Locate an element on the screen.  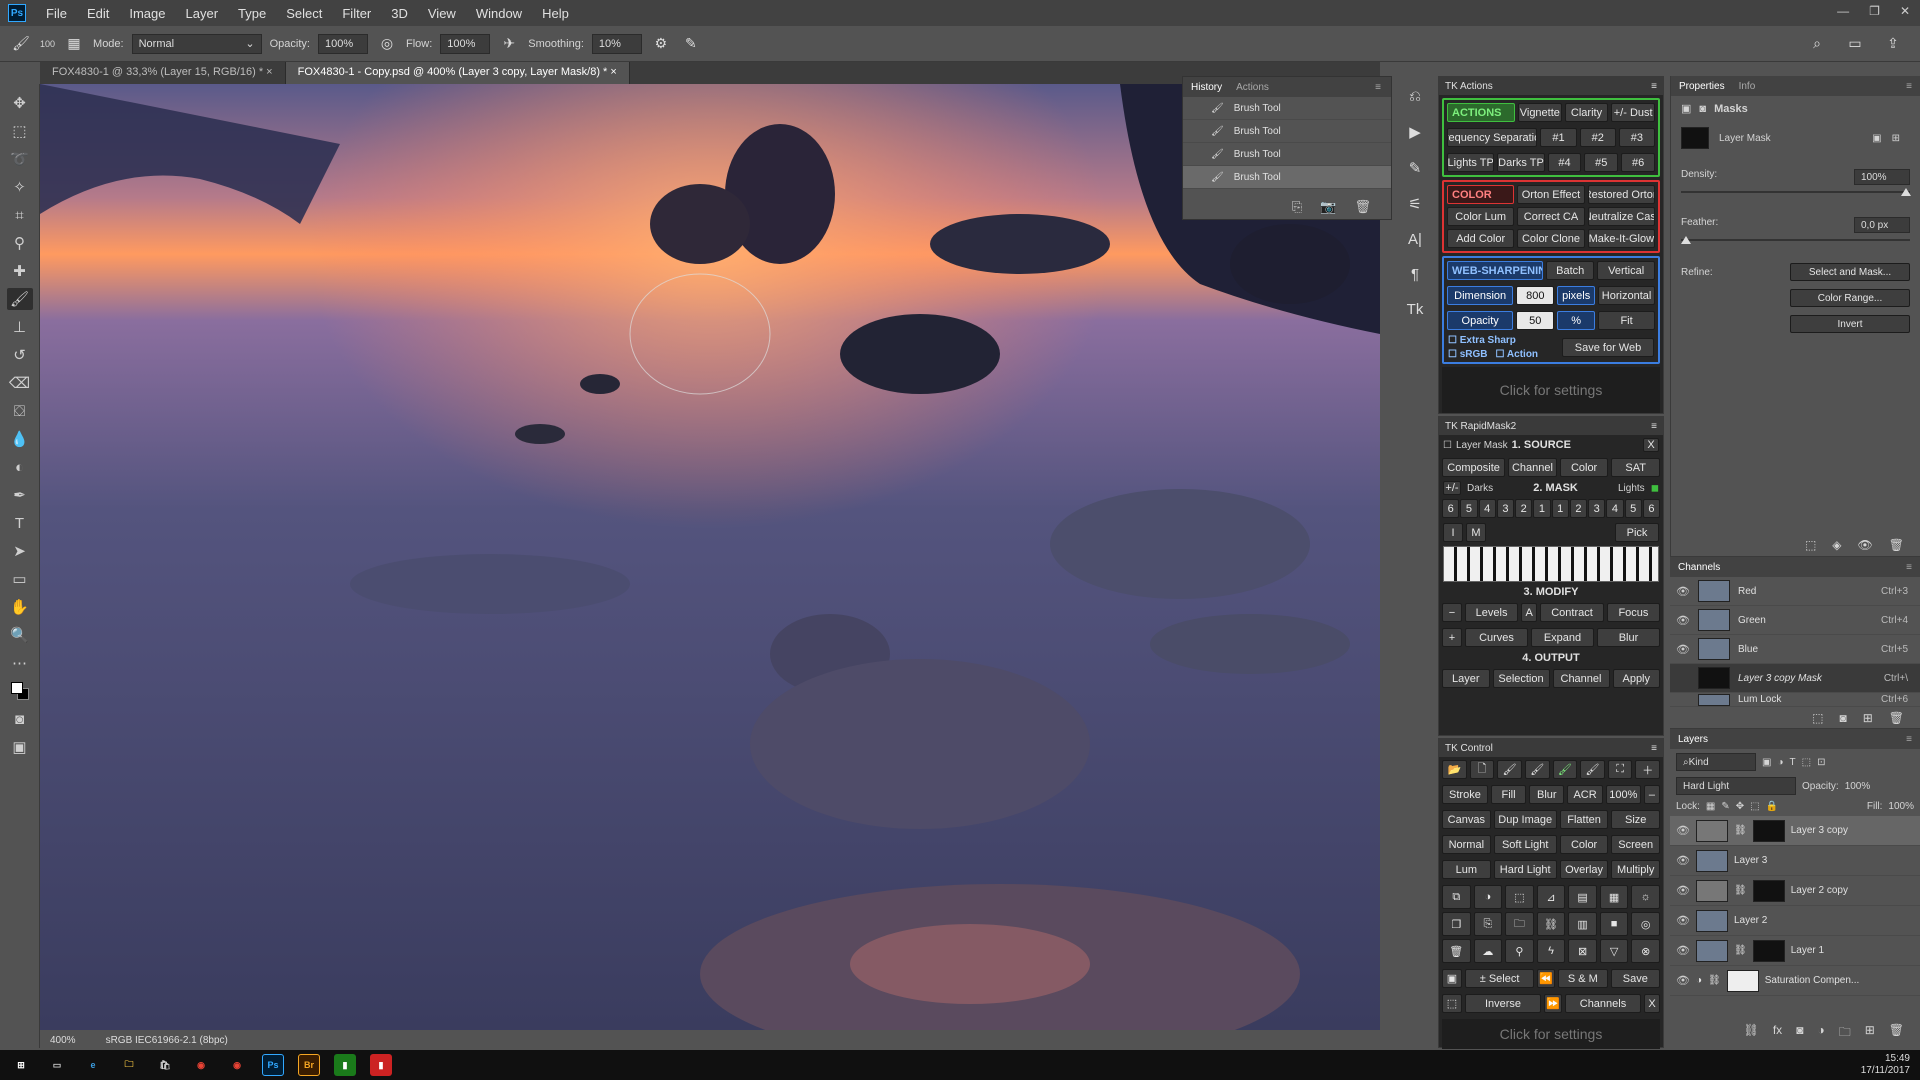
menu-help: Help is located at coordinates (555, 13).